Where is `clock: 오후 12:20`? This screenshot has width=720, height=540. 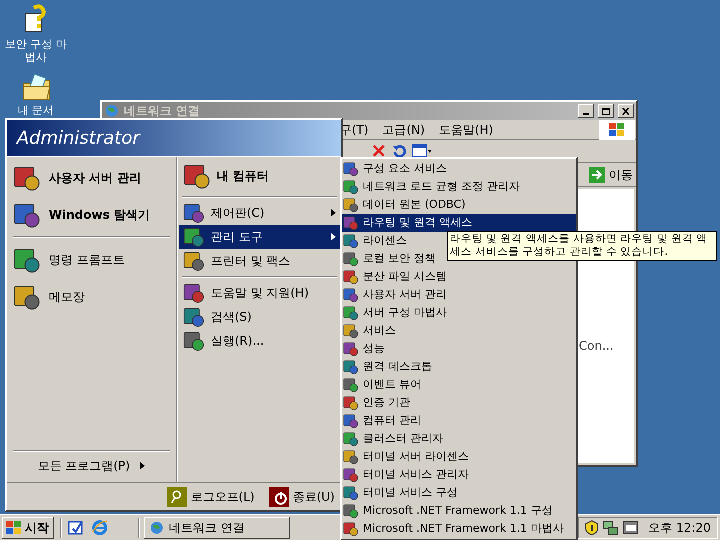
clock: 오후 12:20 is located at coordinates (679, 528).